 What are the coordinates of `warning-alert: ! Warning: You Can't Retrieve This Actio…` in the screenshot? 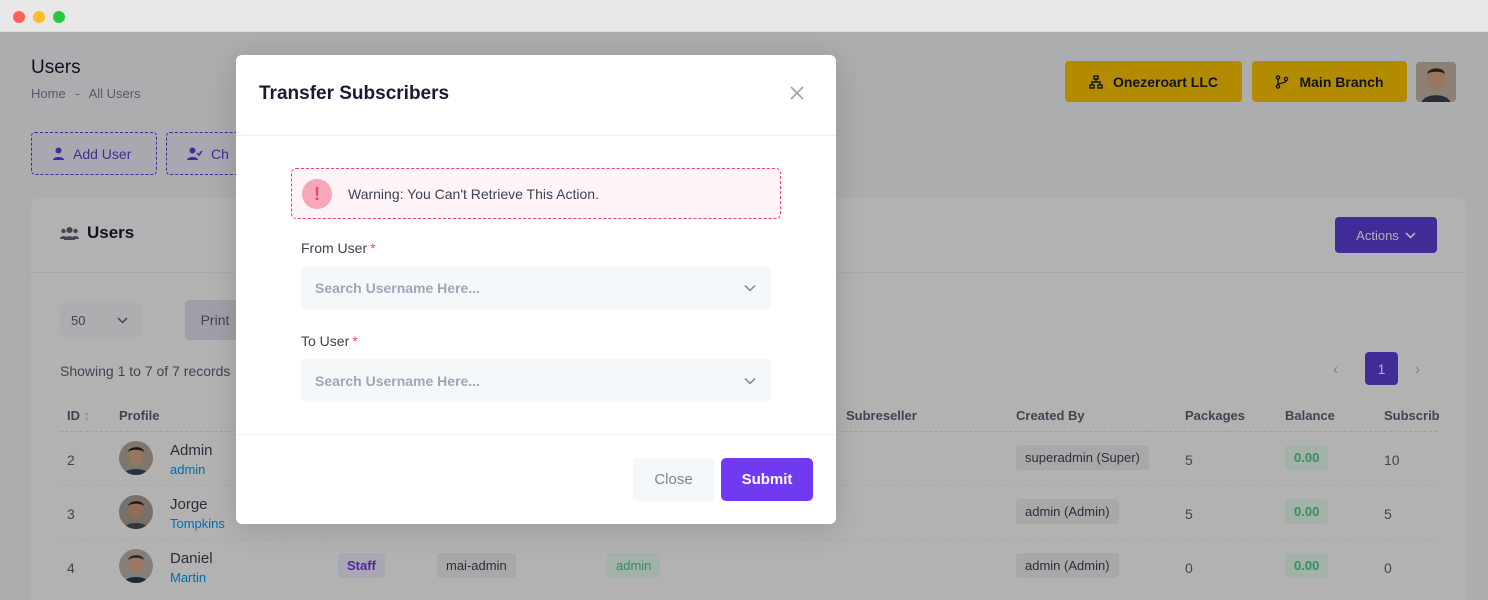 It's located at (536, 193).